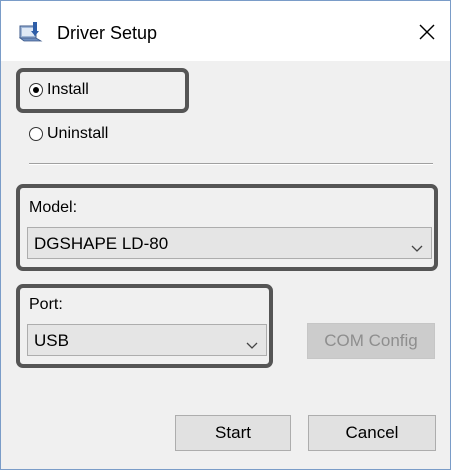 This screenshot has height=470, width=451. Describe the element at coordinates (78, 133) in the screenshot. I see `uninstall-label: Uninstall` at that location.